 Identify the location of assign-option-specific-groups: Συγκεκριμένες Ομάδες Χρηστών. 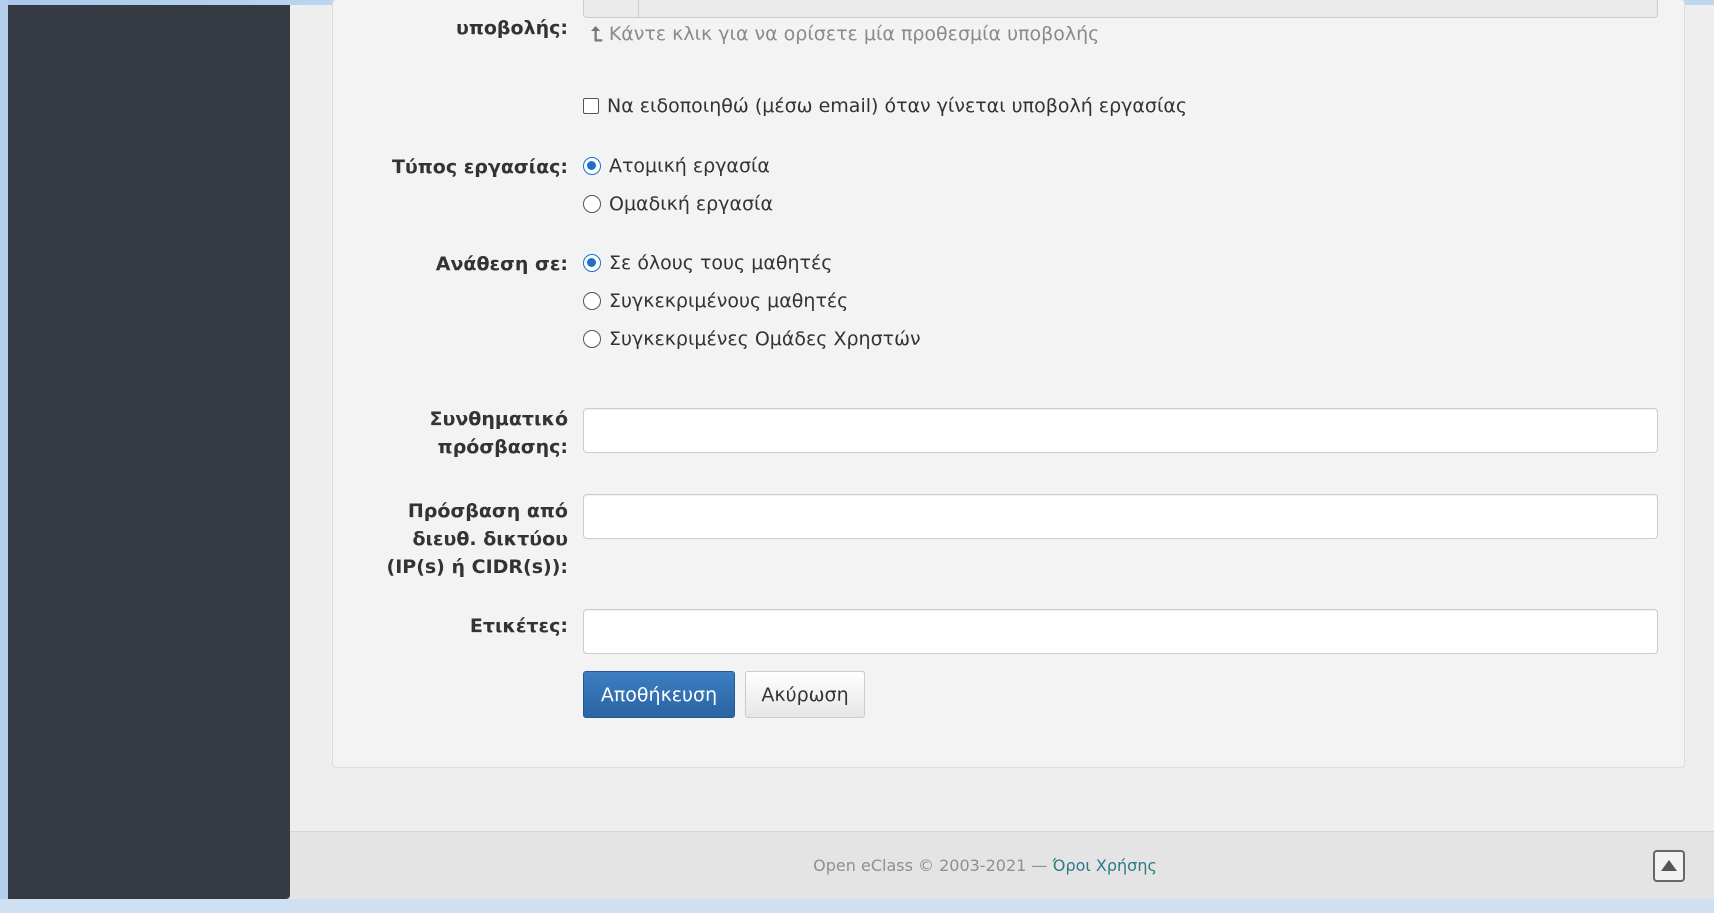
(752, 339).